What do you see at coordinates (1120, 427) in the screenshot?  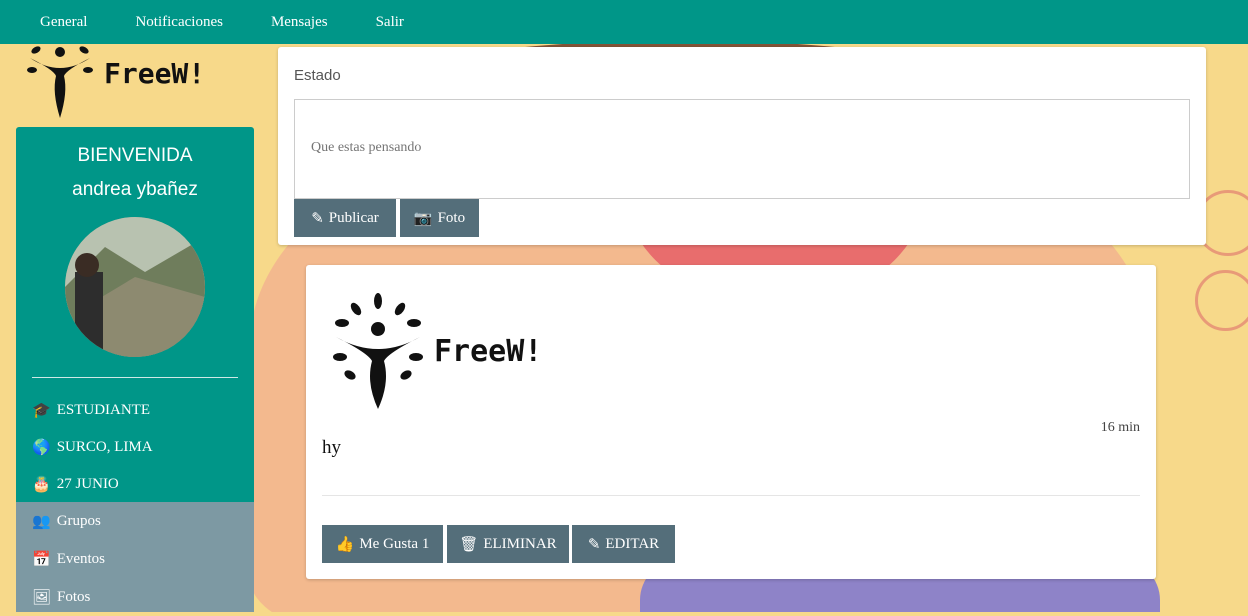 I see `post-timestamp: 16 min` at bounding box center [1120, 427].